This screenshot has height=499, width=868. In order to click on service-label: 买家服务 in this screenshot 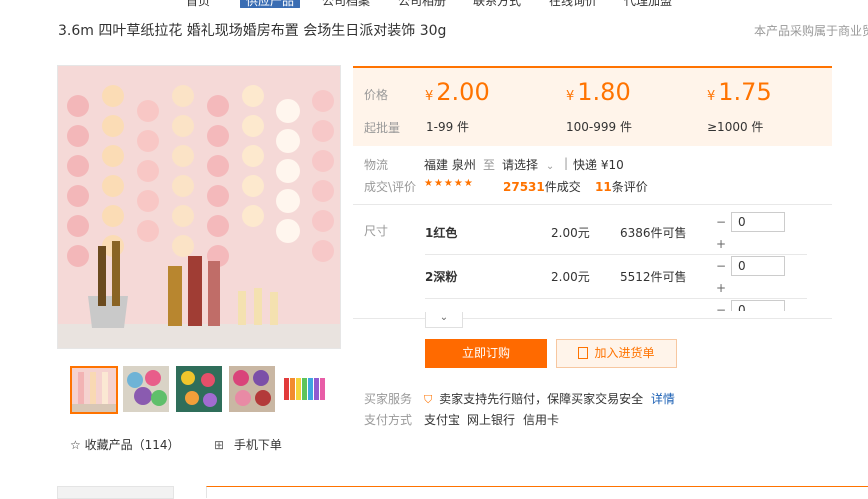, I will do `click(388, 399)`.